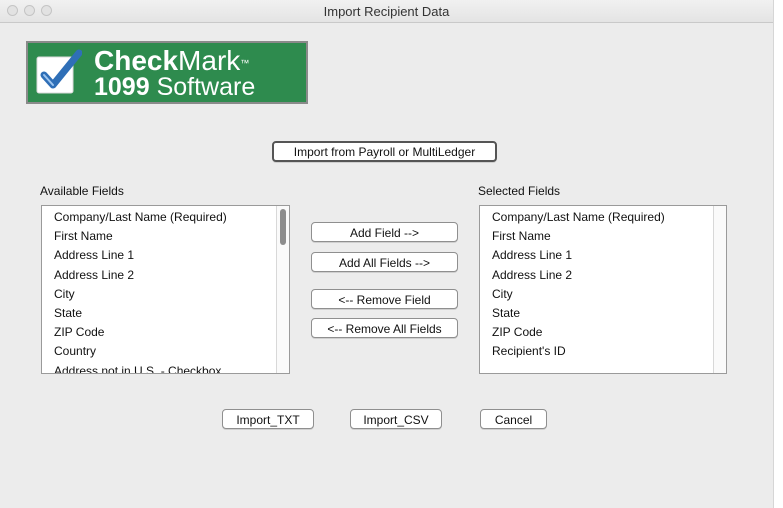 This screenshot has height=508, width=783. I want to click on selected-field-item: State, so click(609, 313).